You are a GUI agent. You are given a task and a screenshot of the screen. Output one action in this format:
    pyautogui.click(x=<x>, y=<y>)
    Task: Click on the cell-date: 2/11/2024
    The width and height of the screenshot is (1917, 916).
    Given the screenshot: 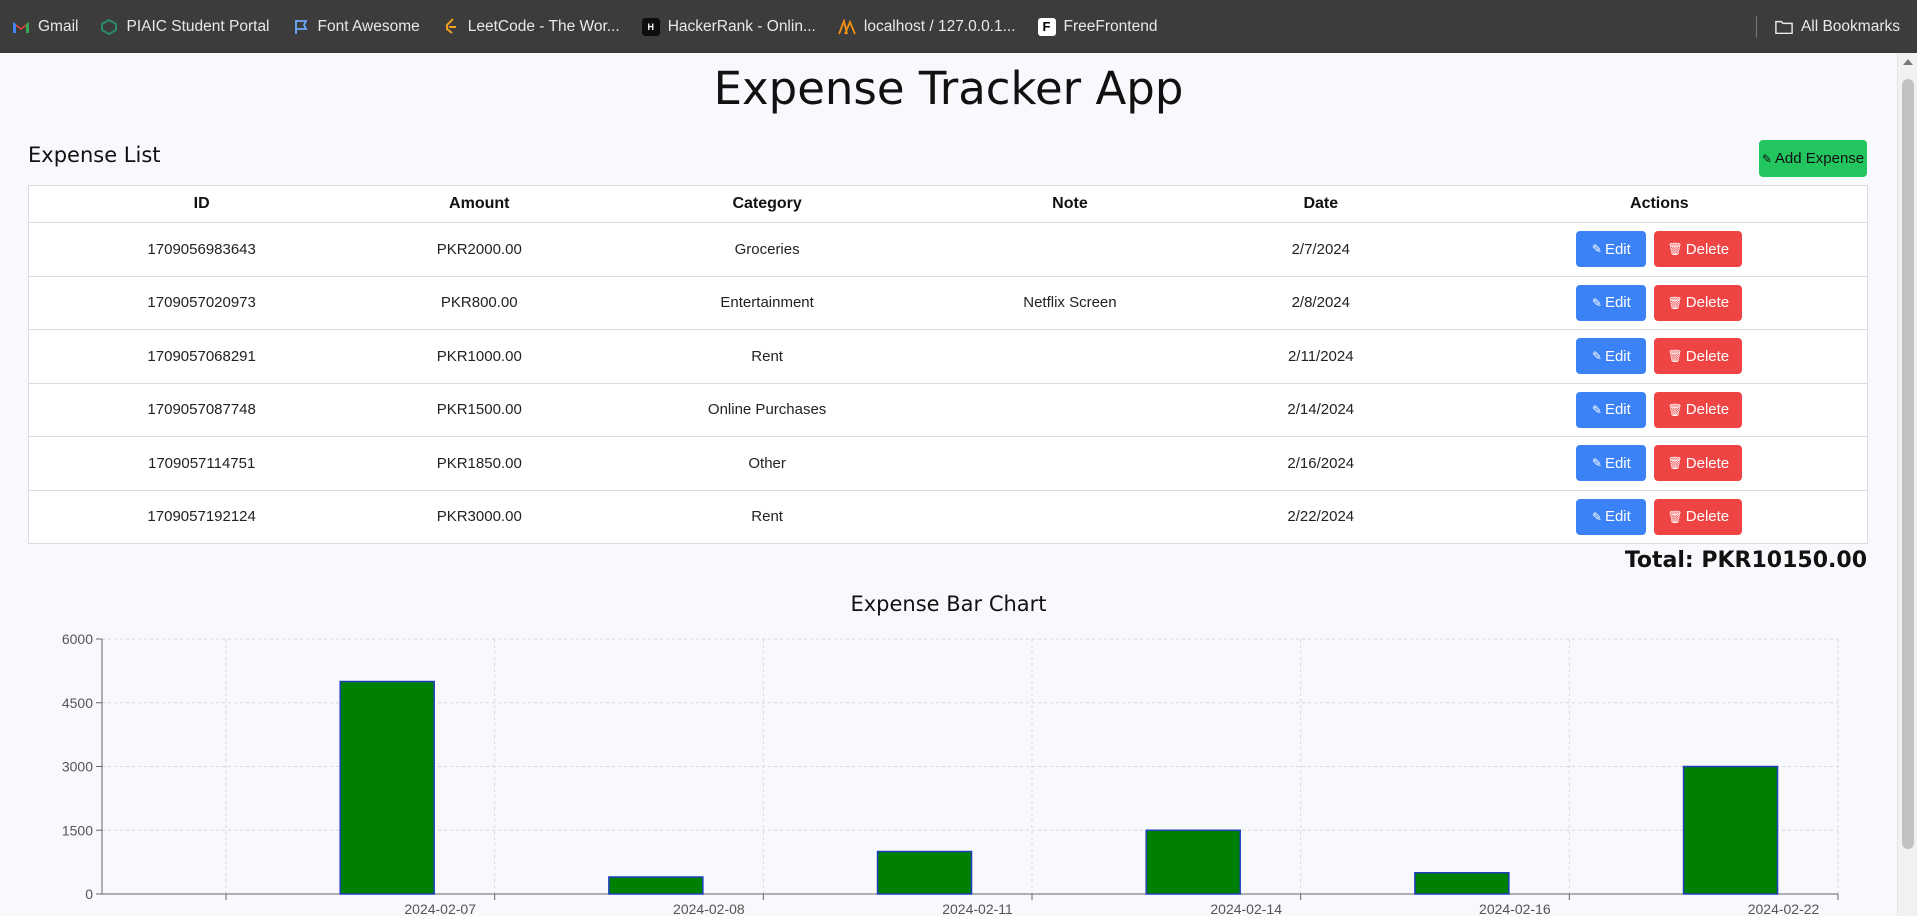 What is the action you would take?
    pyautogui.click(x=1320, y=356)
    